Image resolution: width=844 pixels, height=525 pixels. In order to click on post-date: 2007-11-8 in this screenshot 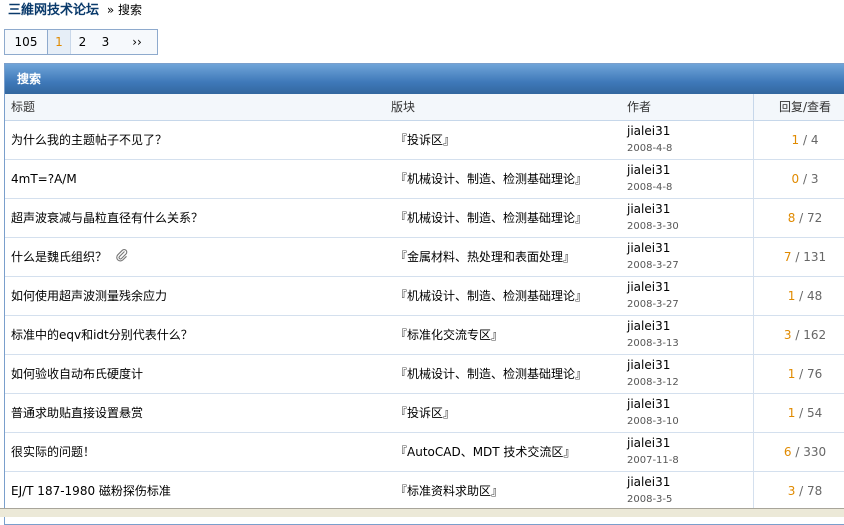, I will do `click(653, 460)`.